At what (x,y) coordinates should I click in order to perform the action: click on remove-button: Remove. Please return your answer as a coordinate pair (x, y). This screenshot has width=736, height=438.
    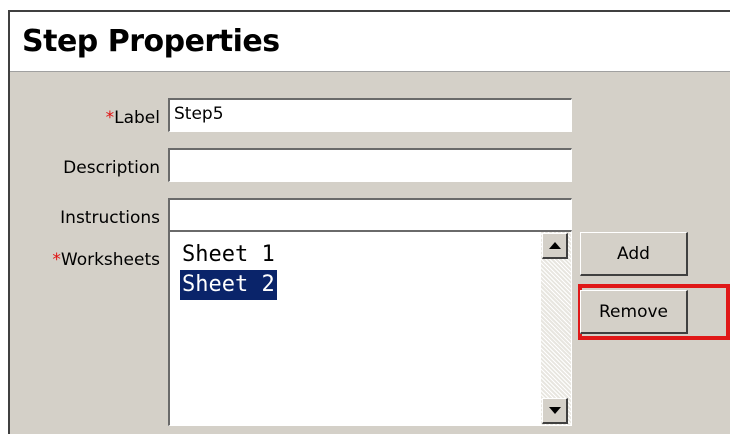
    Looking at the image, I should click on (634, 312).